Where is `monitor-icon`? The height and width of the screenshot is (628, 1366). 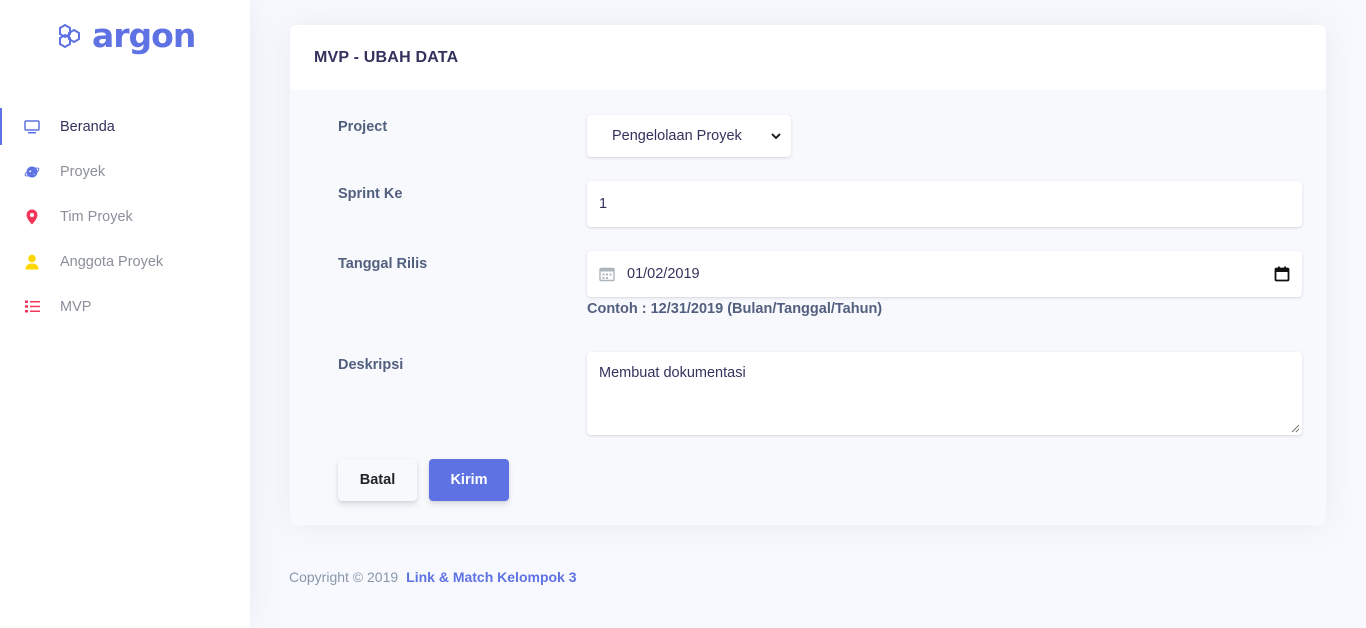
monitor-icon is located at coordinates (32, 127).